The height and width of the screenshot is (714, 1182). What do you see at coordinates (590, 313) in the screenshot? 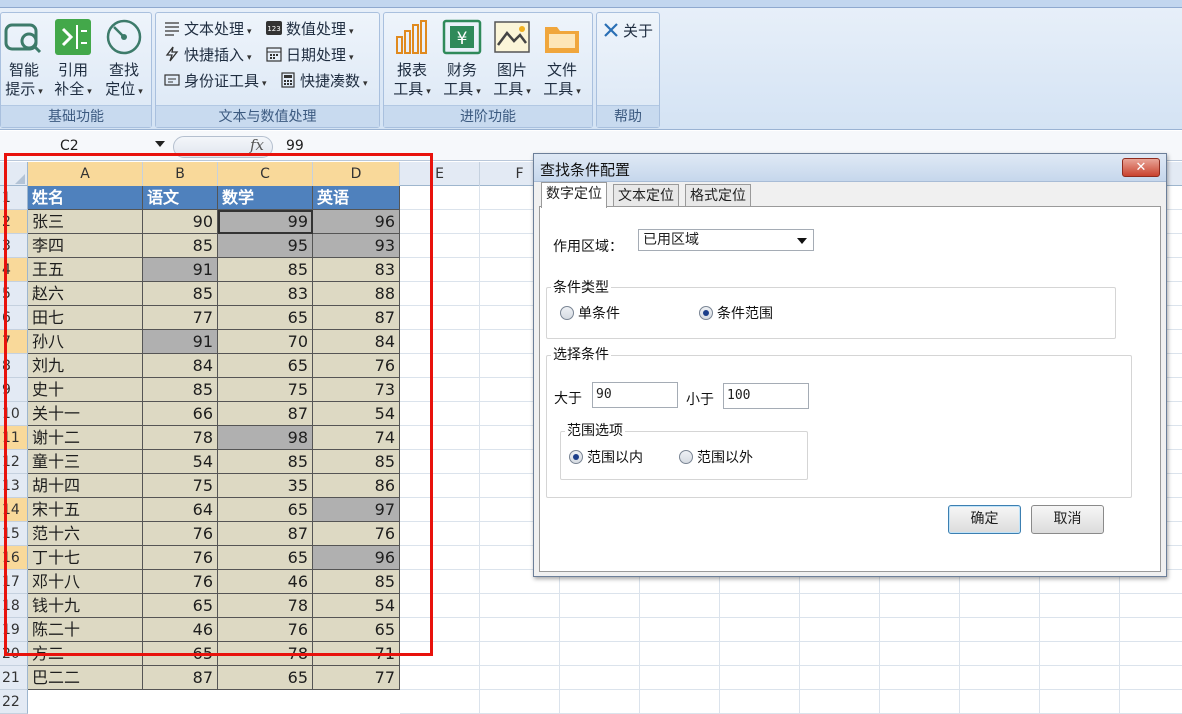
I see `single-condition-radio: 单条件` at bounding box center [590, 313].